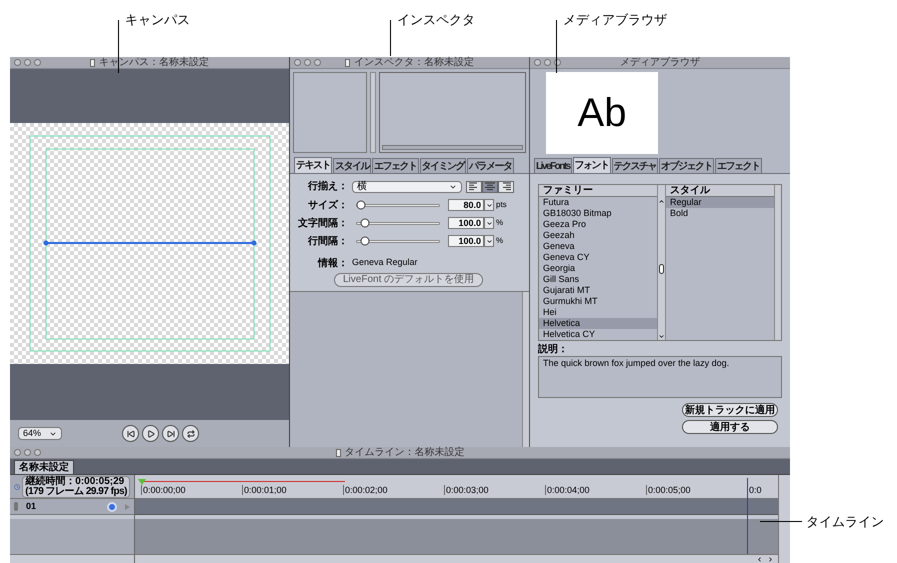 The width and height of the screenshot is (897, 563). I want to click on text-baseline-drawing, so click(150, 243).